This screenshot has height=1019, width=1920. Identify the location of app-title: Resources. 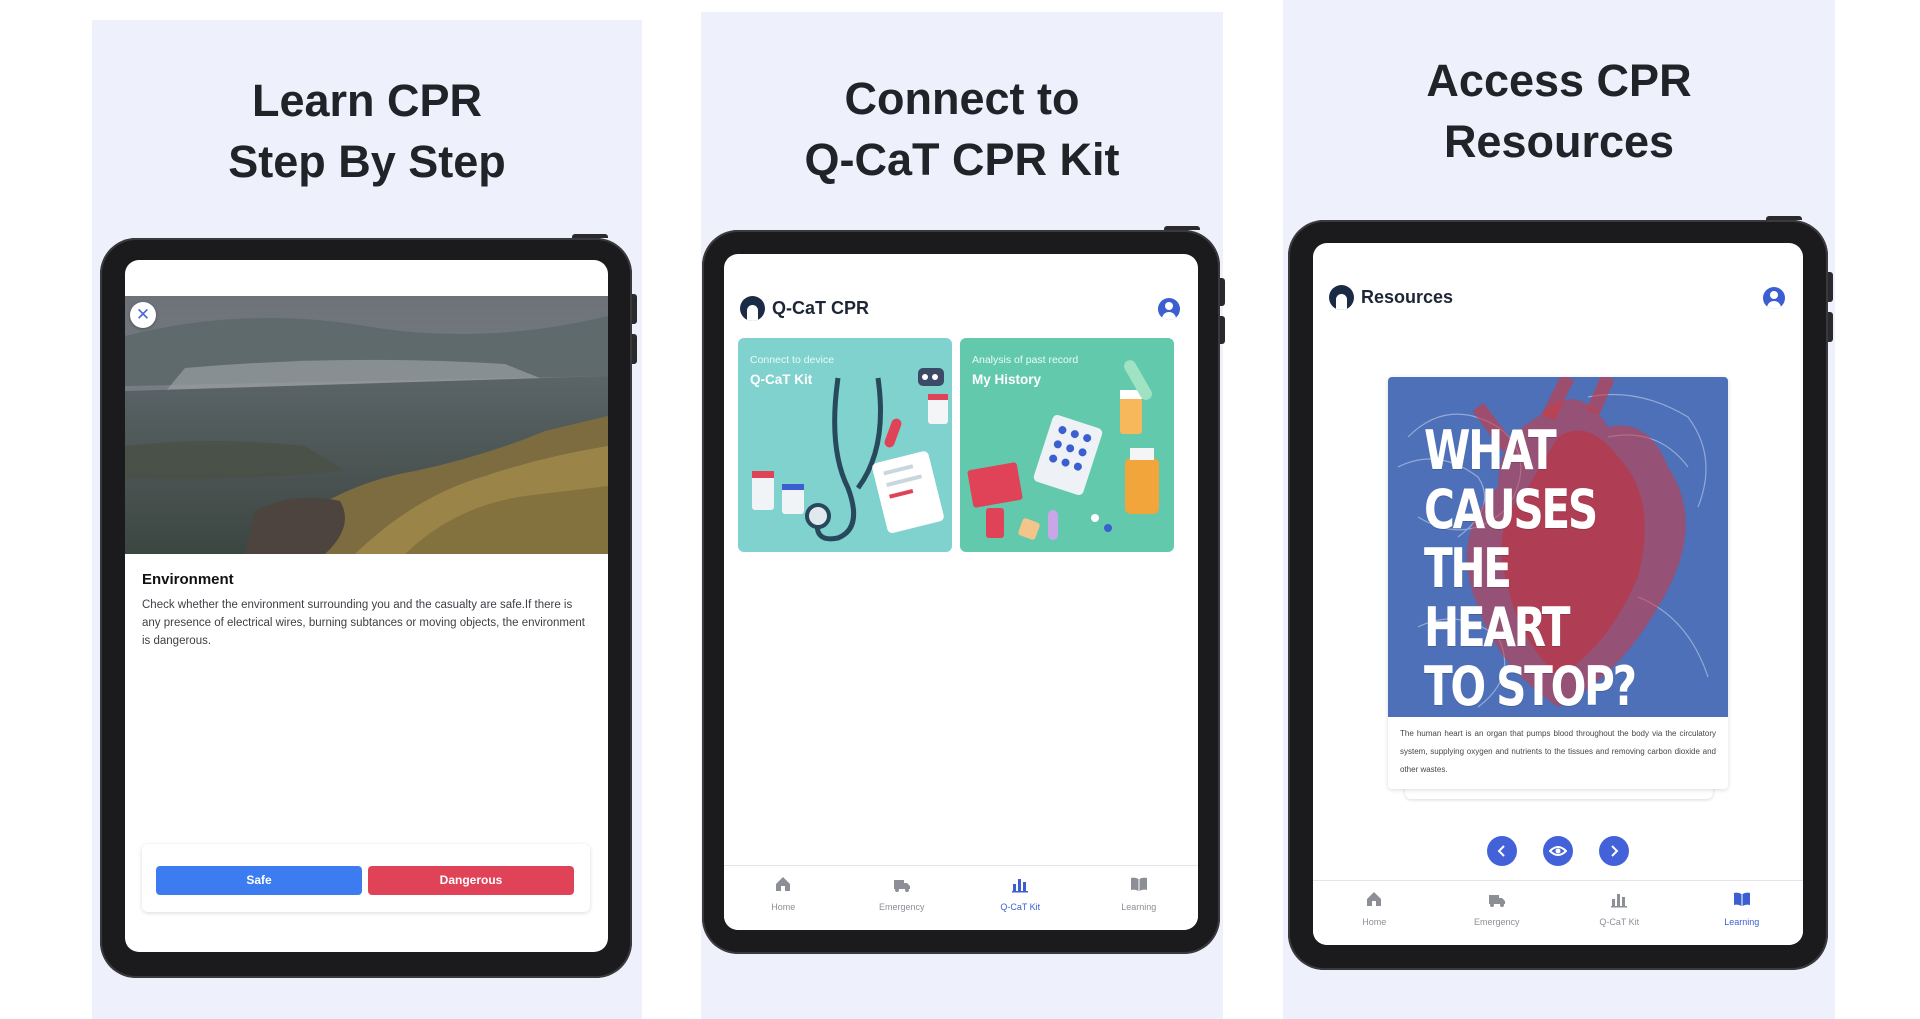
(1407, 297).